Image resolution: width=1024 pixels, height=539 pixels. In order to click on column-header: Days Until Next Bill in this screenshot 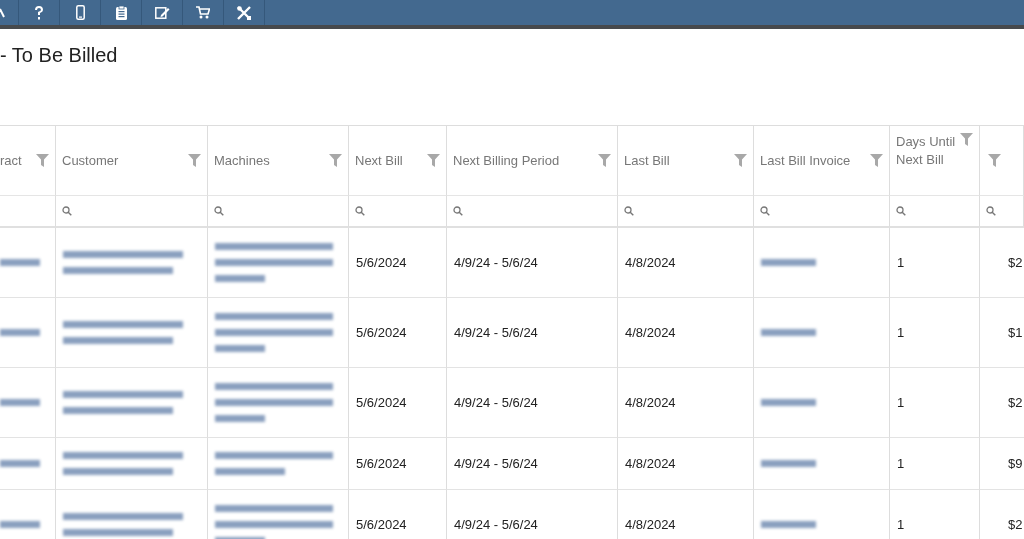, I will do `click(926, 151)`.